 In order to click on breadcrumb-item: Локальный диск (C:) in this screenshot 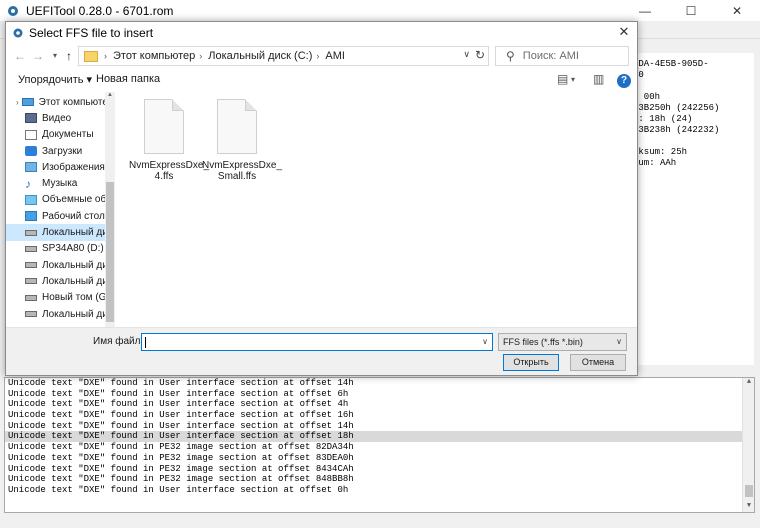, I will do `click(260, 56)`.